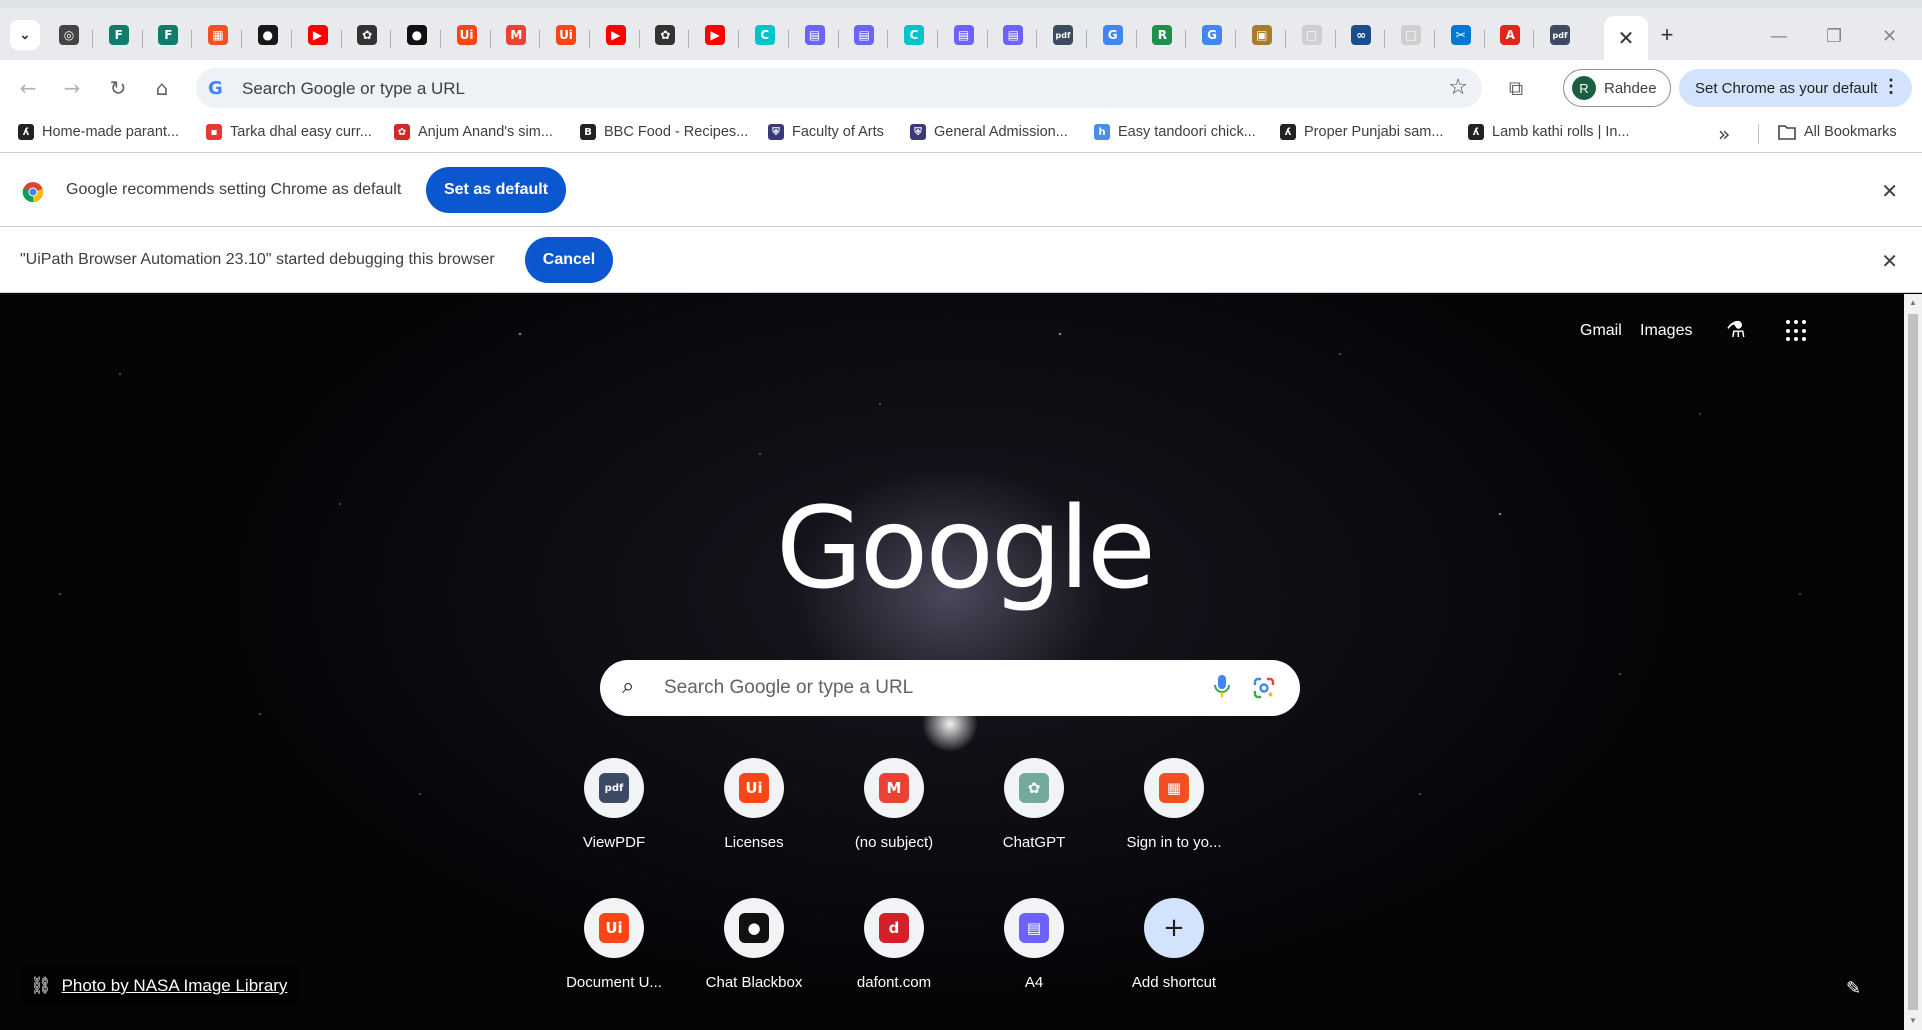  Describe the element at coordinates (588, 132) in the screenshot. I see `bookmark-favicon-icon: B` at that location.